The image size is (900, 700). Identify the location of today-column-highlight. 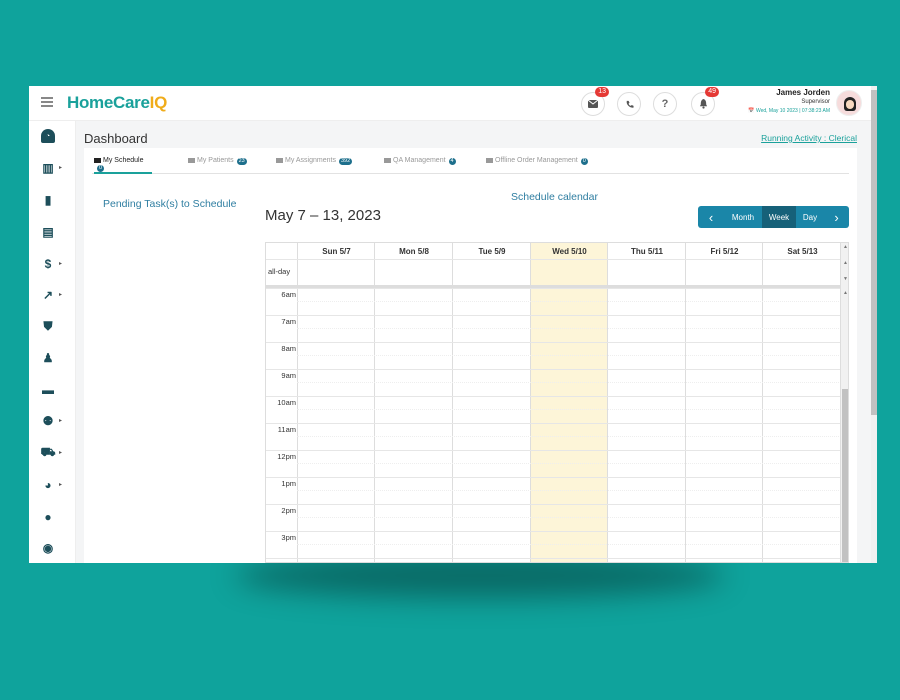
(568, 402).